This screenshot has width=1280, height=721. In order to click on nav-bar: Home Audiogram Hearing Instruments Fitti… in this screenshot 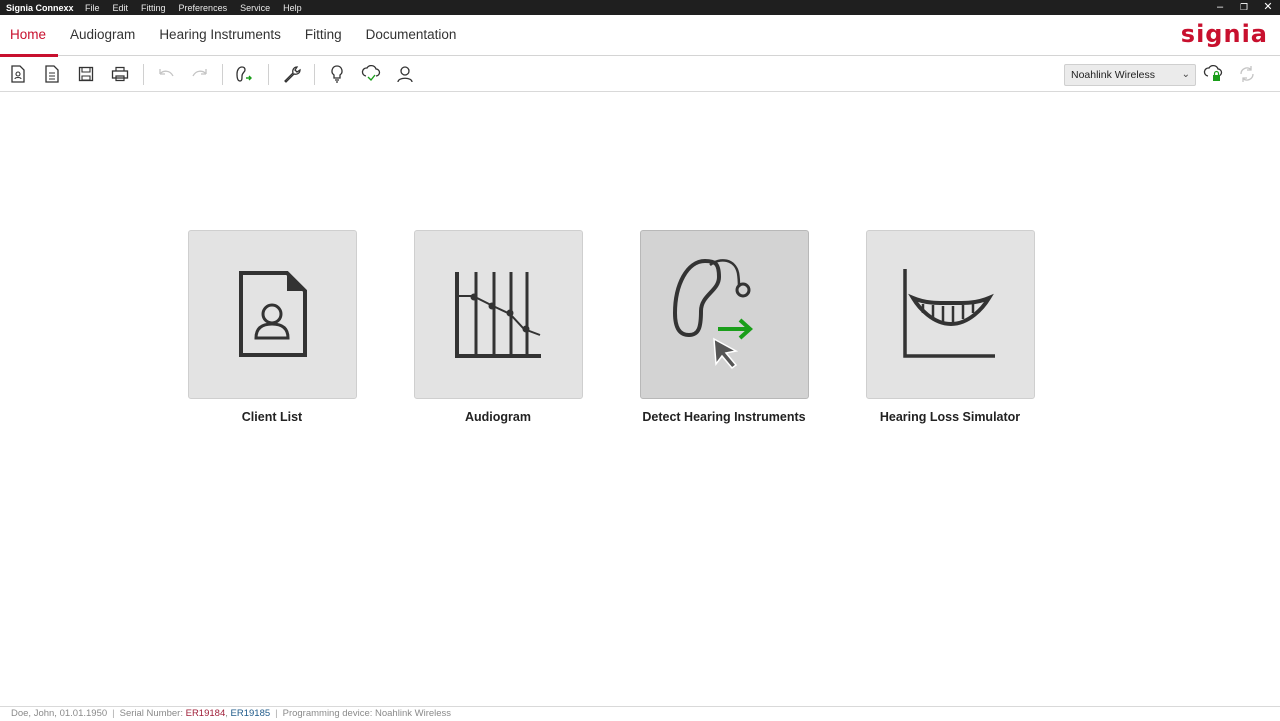, I will do `click(640, 36)`.